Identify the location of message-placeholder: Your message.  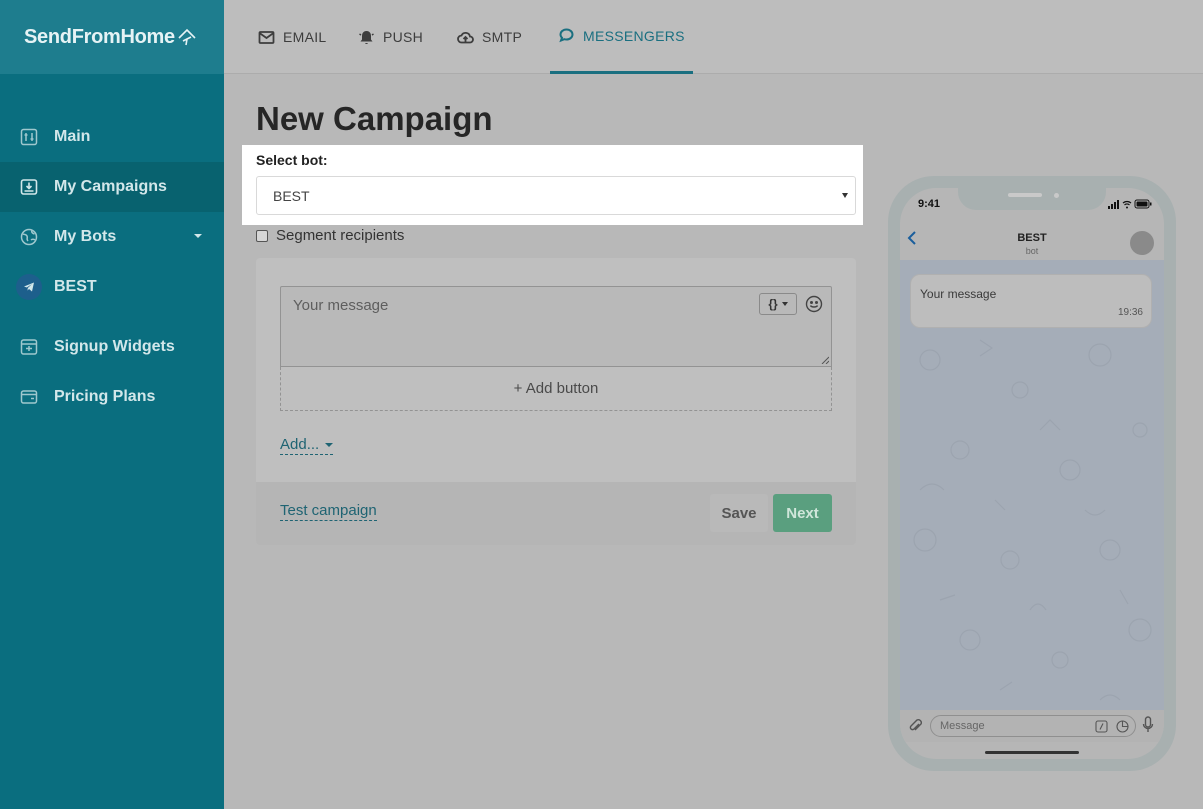
(341, 305).